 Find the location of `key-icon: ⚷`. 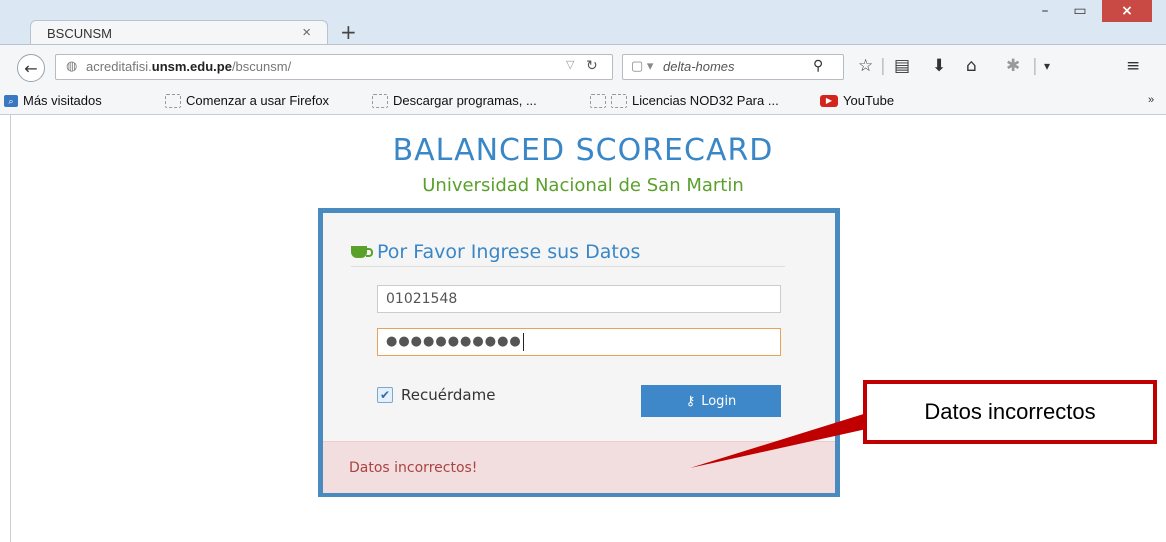

key-icon: ⚷ is located at coordinates (690, 401).